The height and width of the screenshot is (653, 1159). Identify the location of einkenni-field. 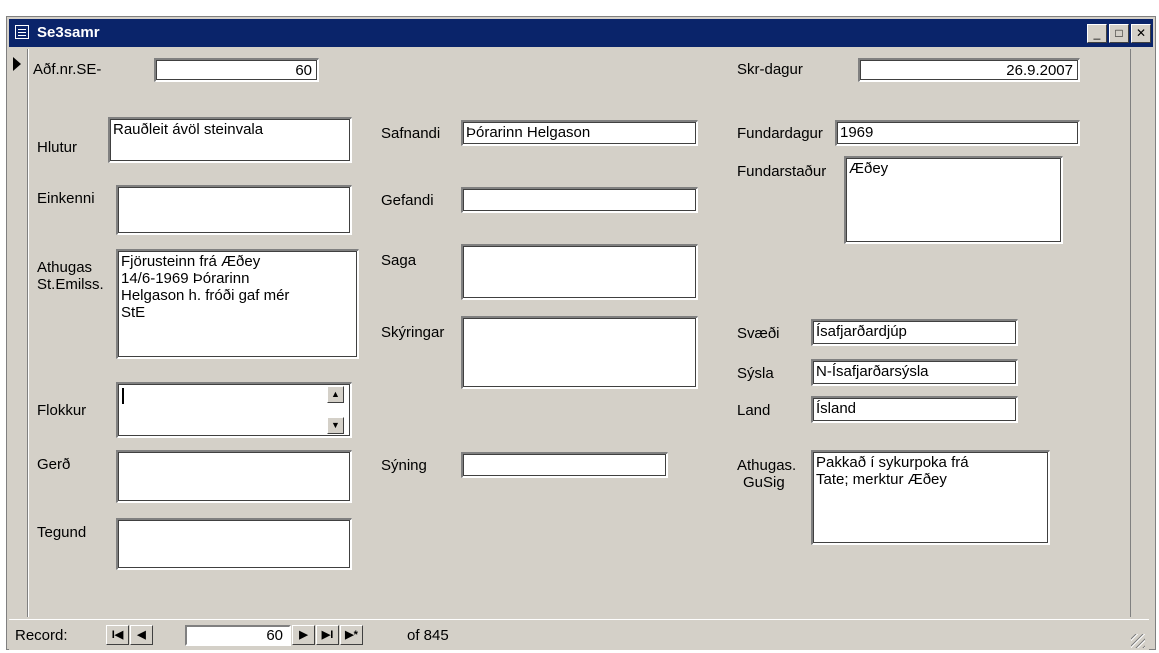
(234, 210).